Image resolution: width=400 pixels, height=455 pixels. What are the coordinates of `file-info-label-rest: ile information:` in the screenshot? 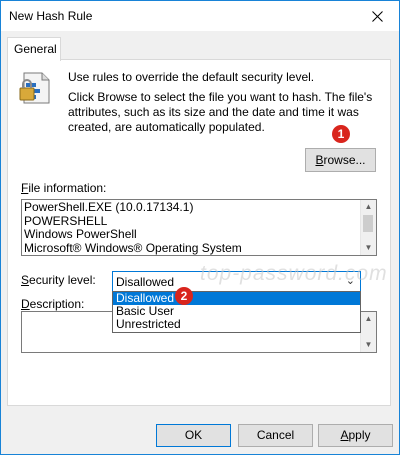 It's located at (67, 188).